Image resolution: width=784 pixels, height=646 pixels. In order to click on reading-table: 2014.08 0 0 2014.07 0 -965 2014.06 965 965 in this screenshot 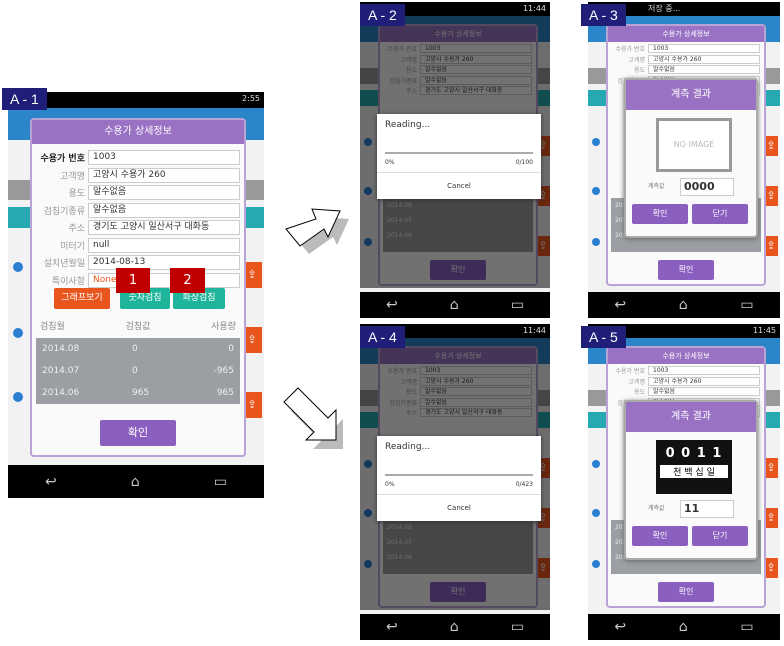, I will do `click(138, 371)`.